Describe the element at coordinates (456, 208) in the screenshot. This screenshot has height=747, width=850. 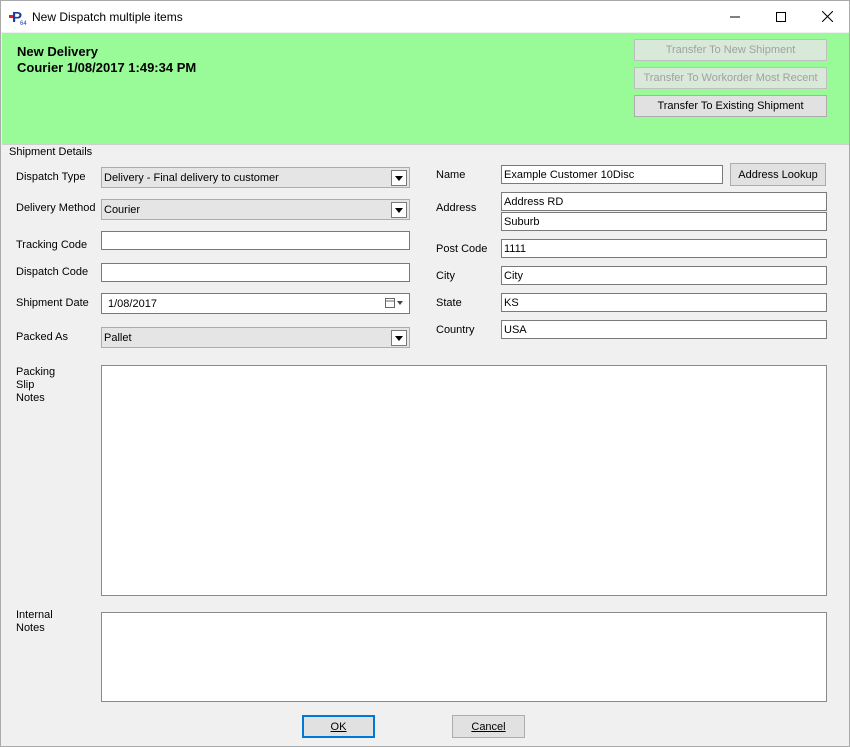
I see `address-label: Address` at that location.